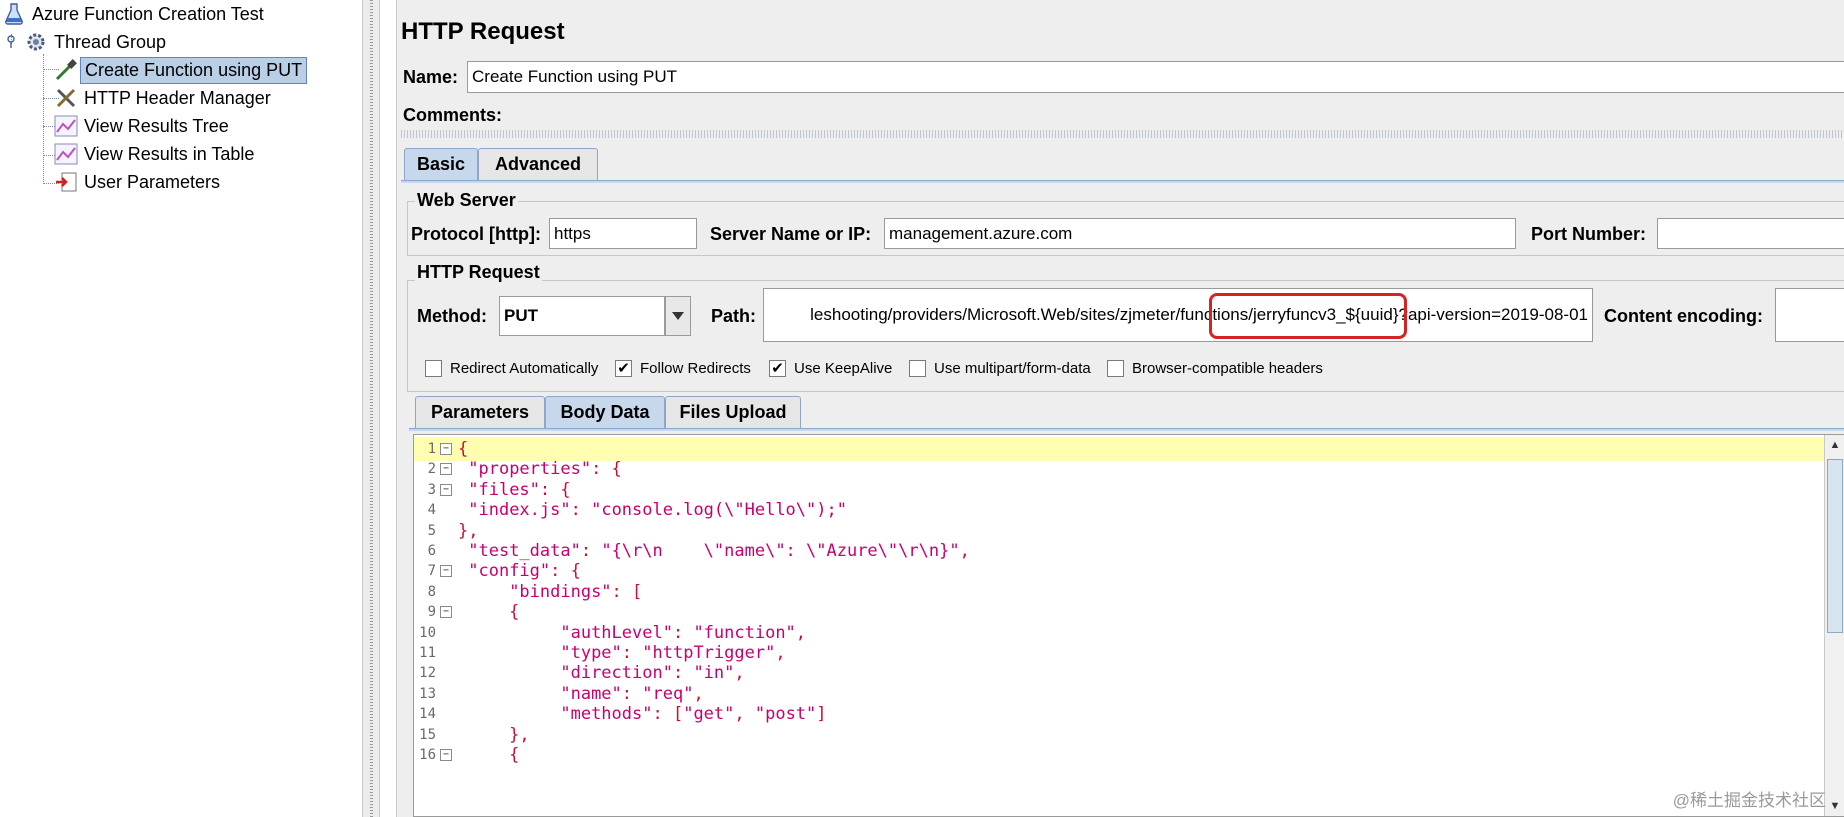 Image resolution: width=1844 pixels, height=817 pixels. What do you see at coordinates (427, 632) in the screenshot?
I see `line-number: 10` at bounding box center [427, 632].